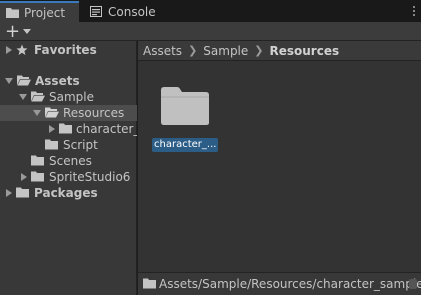 The height and width of the screenshot is (295, 421). Describe the element at coordinates (45, 12) in the screenshot. I see `tab-label: Project` at that location.